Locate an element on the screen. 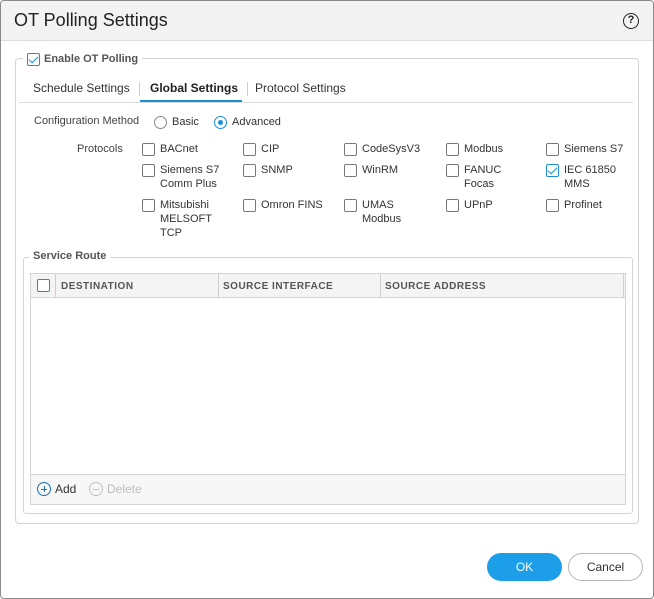 The width and height of the screenshot is (654, 599). protocol-label: WinRM is located at coordinates (380, 170).